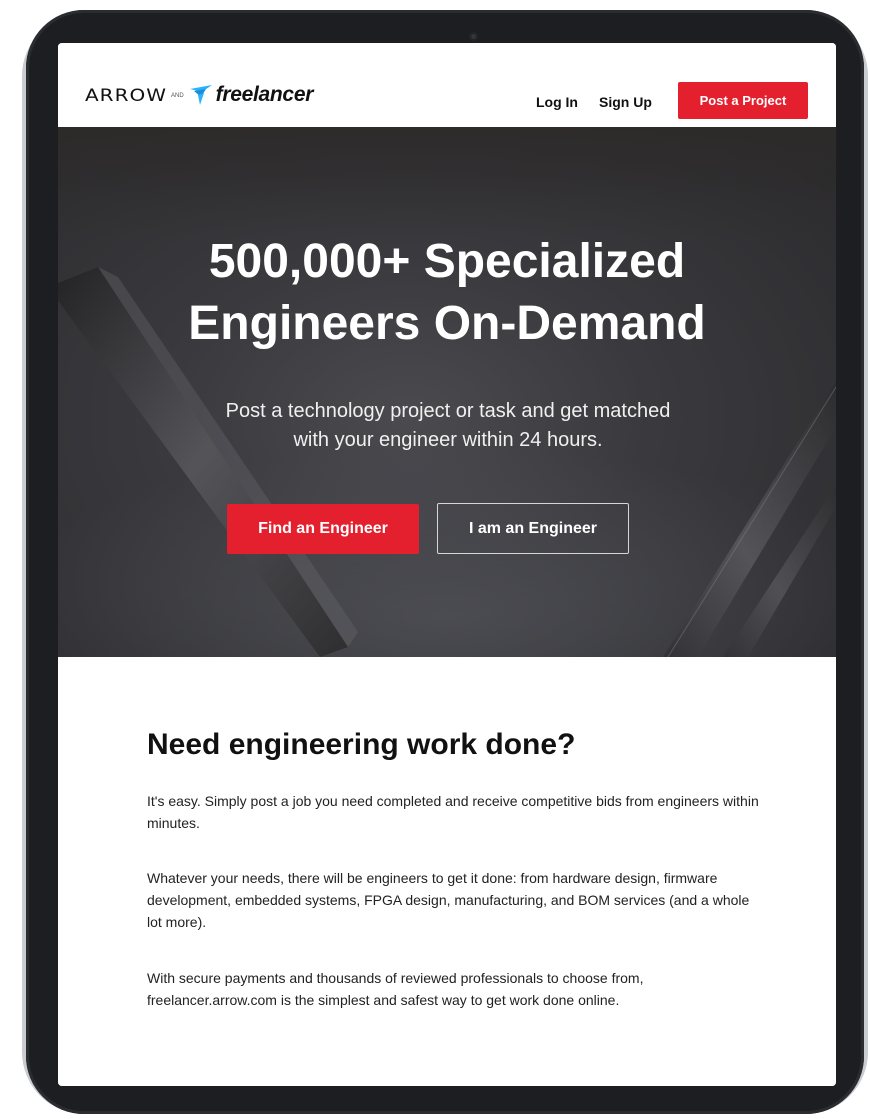 The image size is (870, 1119). Describe the element at coordinates (625, 102) in the screenshot. I see `signup-link: Sign Up` at that location.